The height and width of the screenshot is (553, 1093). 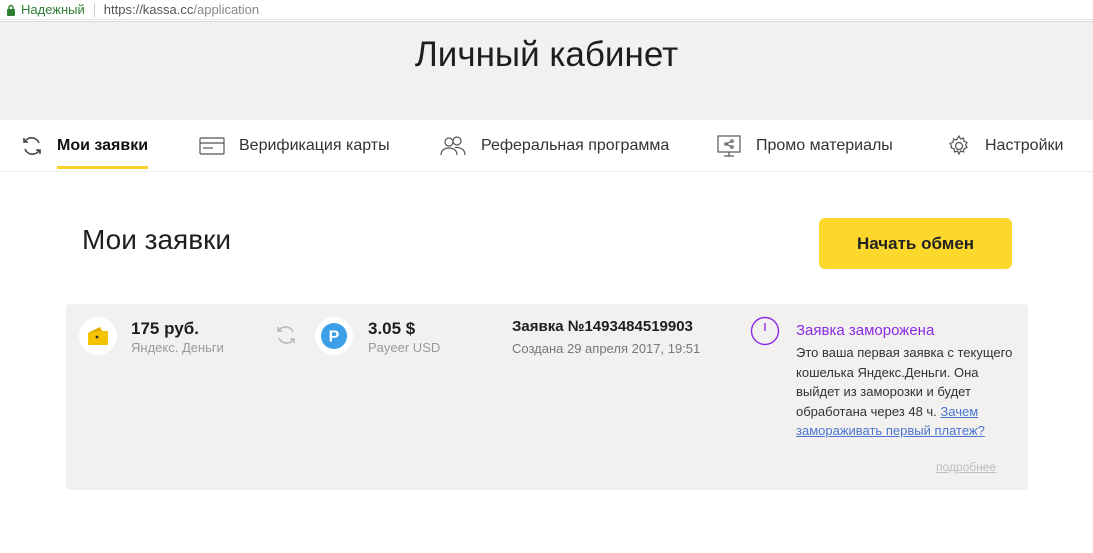 What do you see at coordinates (602, 326) in the screenshot?
I see `order-number: Заявка №1493484519903` at bounding box center [602, 326].